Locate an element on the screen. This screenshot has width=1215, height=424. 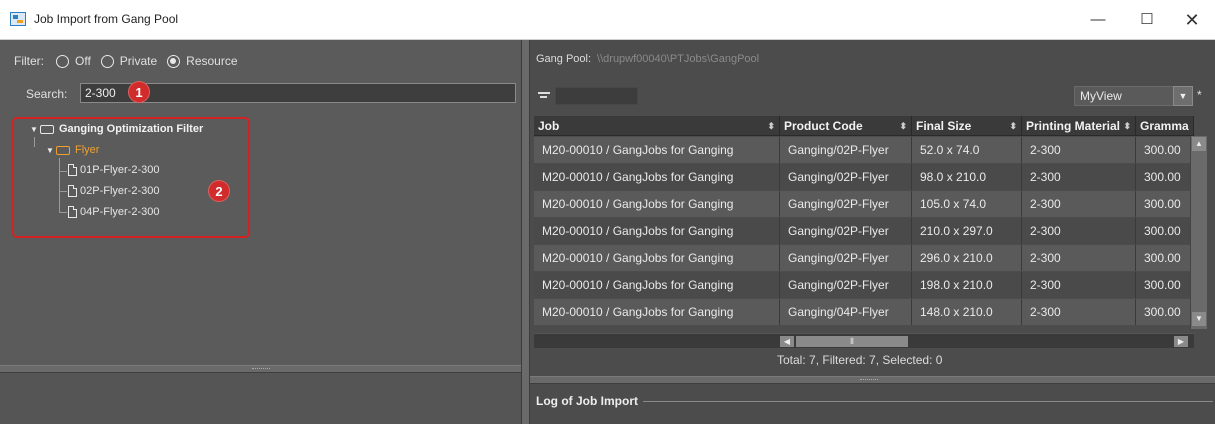
tree-node-ganging-filter: ▼ Ganging Optimization Filter is located at coordinates (116, 129).